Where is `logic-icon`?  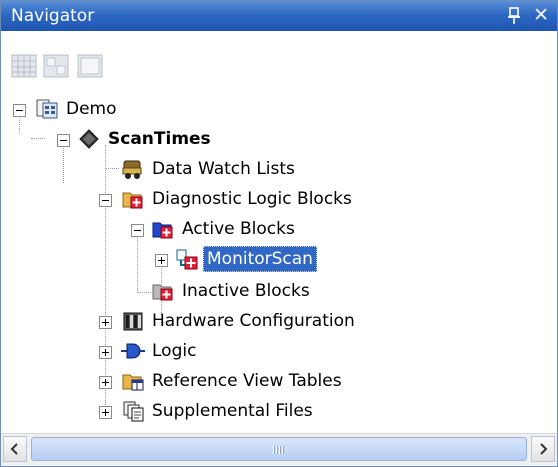 logic-icon is located at coordinates (133, 351).